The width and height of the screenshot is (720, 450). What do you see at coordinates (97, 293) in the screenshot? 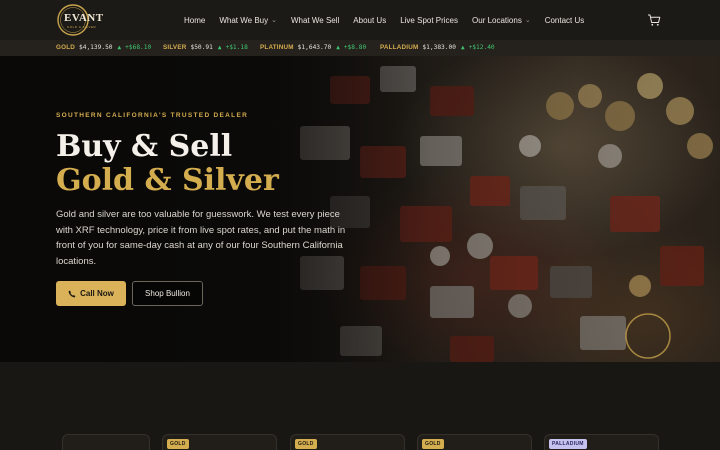
I see `call-now-label: Call Now` at bounding box center [97, 293].